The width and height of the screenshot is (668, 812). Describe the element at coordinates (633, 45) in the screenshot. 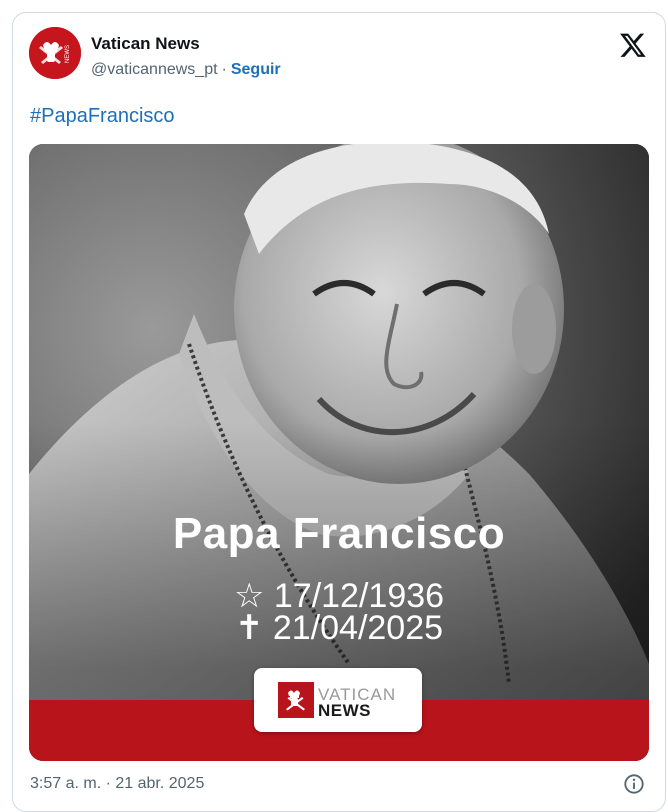

I see `x-logo-icon` at that location.